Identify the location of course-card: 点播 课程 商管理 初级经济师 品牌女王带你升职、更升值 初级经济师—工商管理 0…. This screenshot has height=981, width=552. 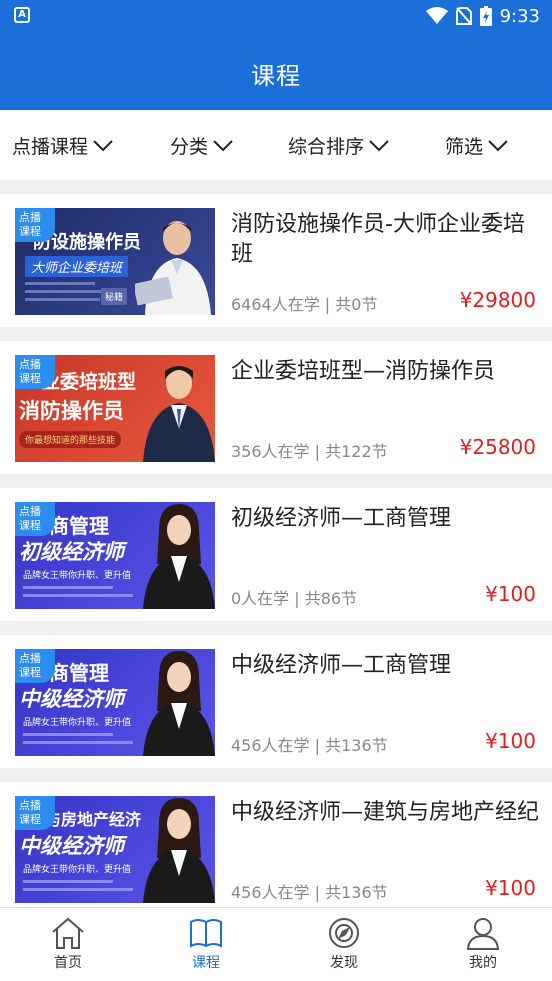
(276, 554).